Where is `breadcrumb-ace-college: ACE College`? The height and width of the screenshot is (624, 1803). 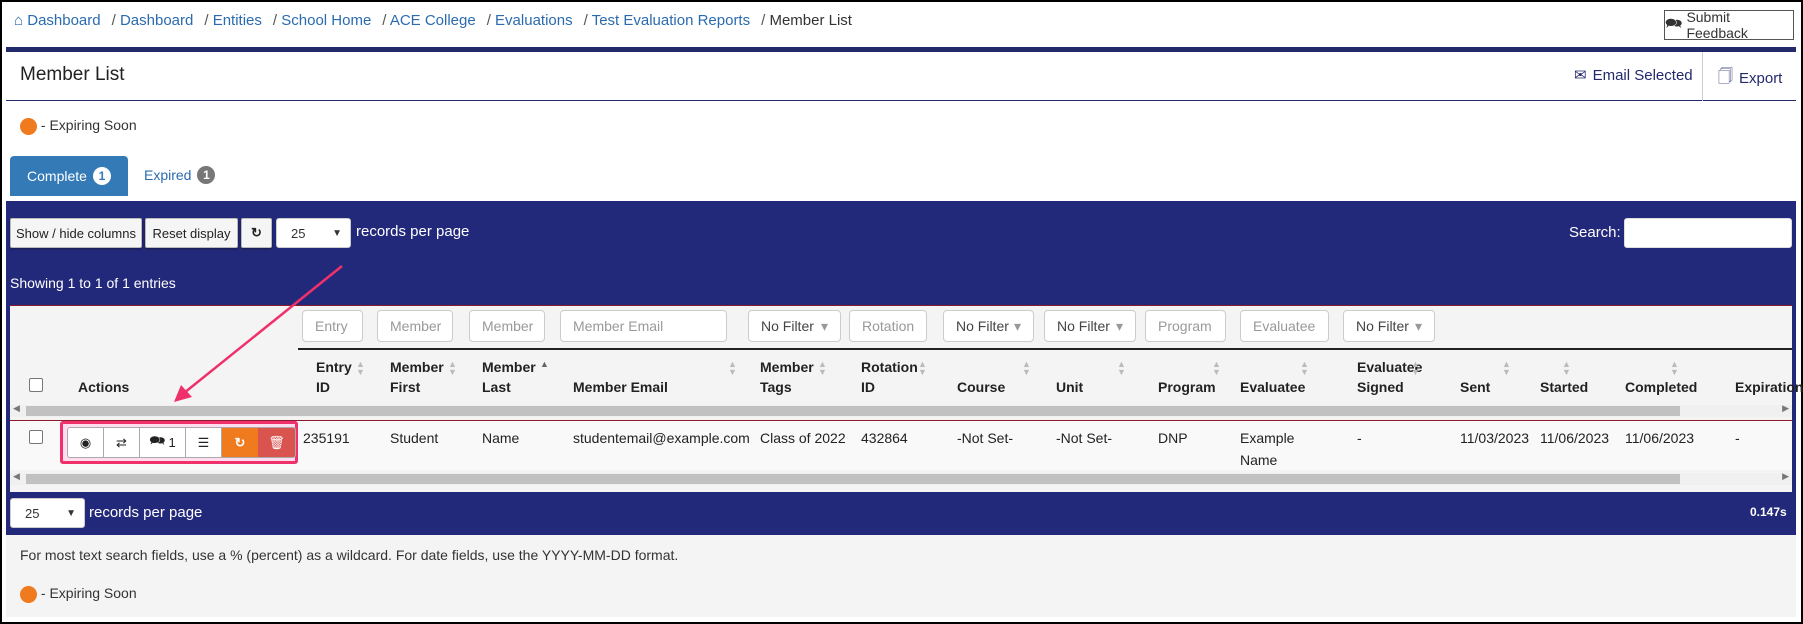 breadcrumb-ace-college: ACE College is located at coordinates (433, 20).